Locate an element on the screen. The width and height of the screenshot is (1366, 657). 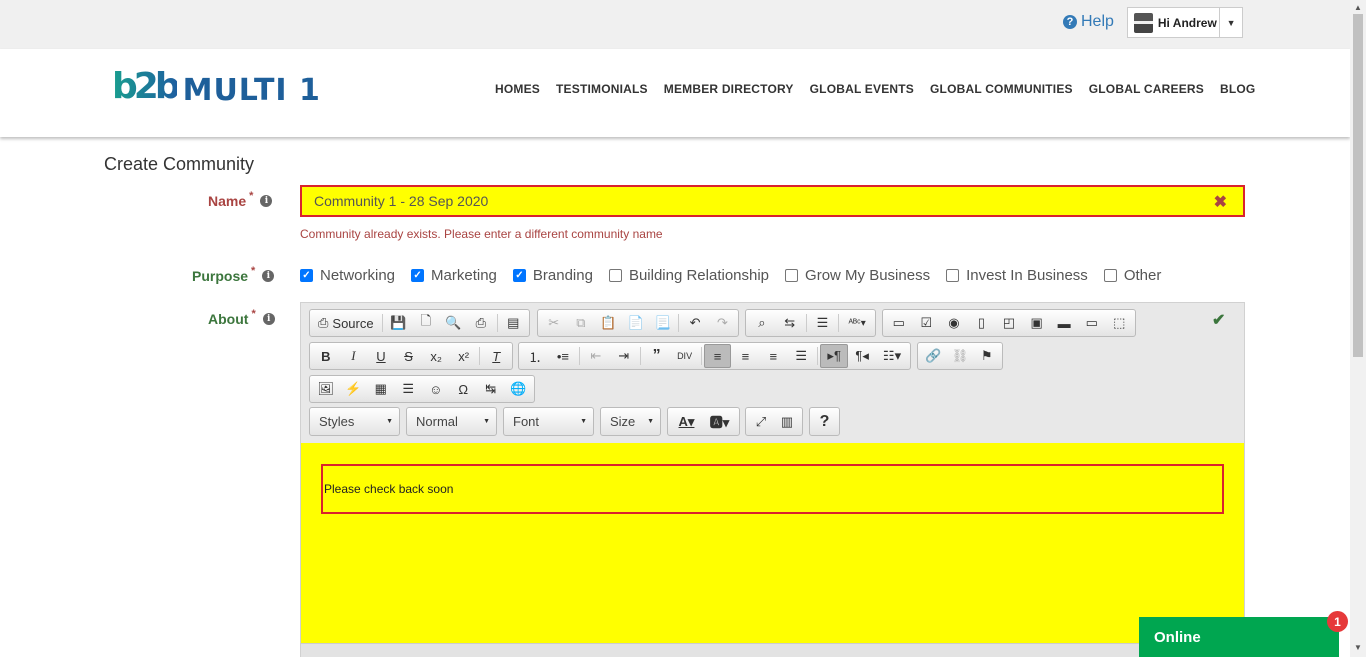
bulleted-list-icon: •≡ is located at coordinates (563, 356).